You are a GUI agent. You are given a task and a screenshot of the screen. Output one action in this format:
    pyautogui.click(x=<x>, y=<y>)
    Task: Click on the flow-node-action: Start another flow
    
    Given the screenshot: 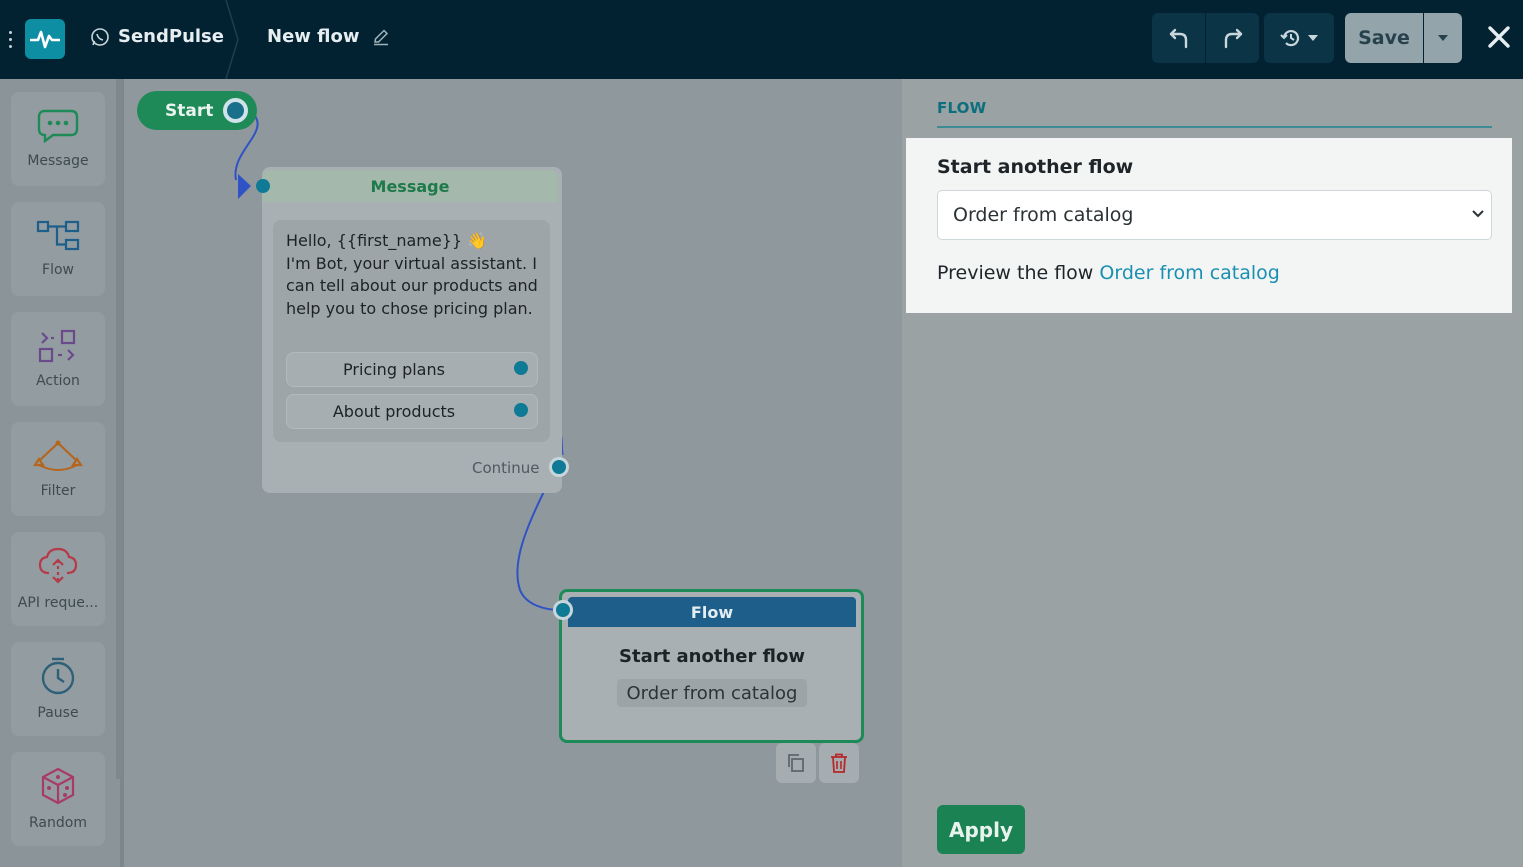 What is the action you would take?
    pyautogui.click(x=712, y=656)
    